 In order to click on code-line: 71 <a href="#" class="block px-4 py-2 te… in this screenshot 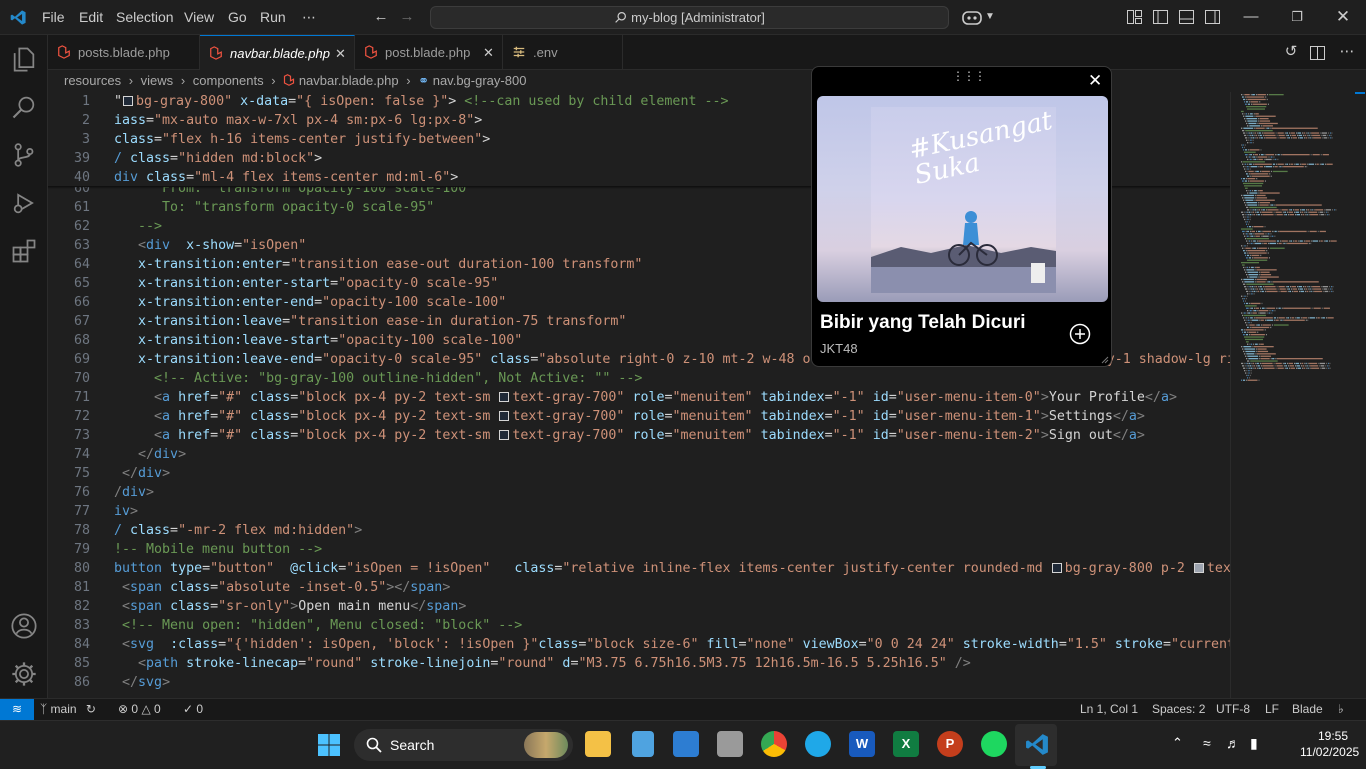, I will do `click(639, 397)`.